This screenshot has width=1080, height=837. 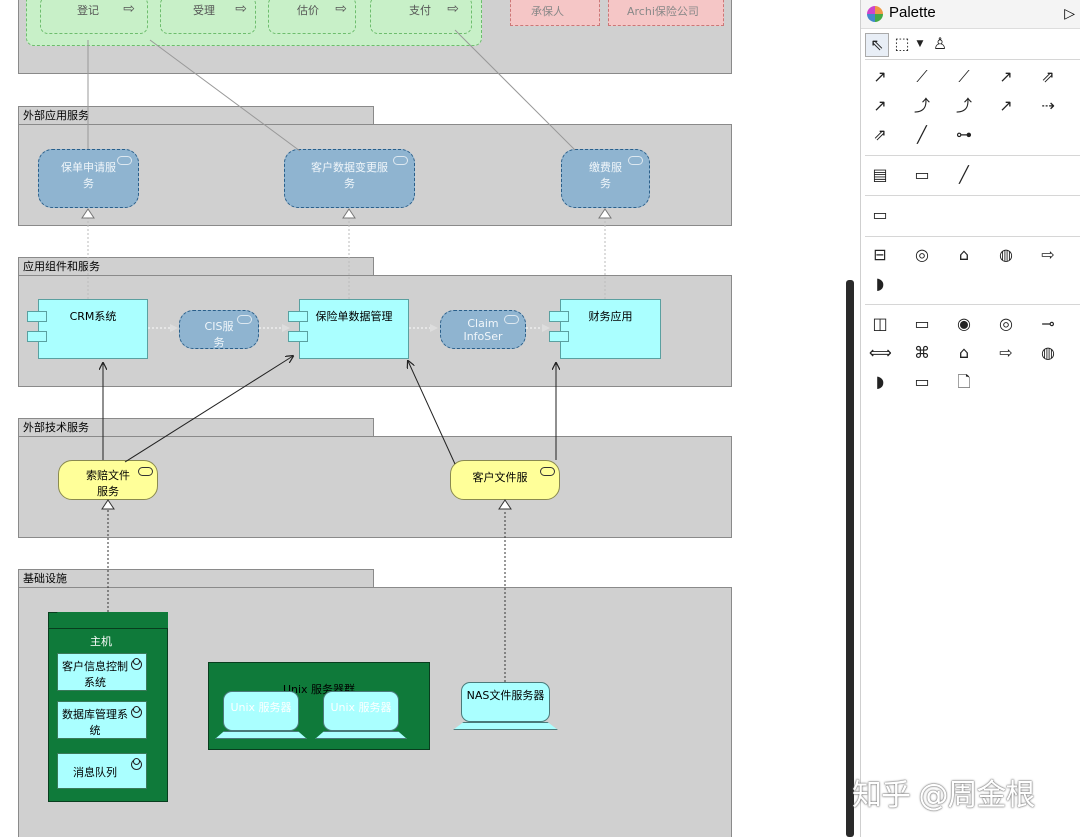 What do you see at coordinates (483, 329) in the screenshot?
I see `app-service-claim-info: Claim InfoSer` at bounding box center [483, 329].